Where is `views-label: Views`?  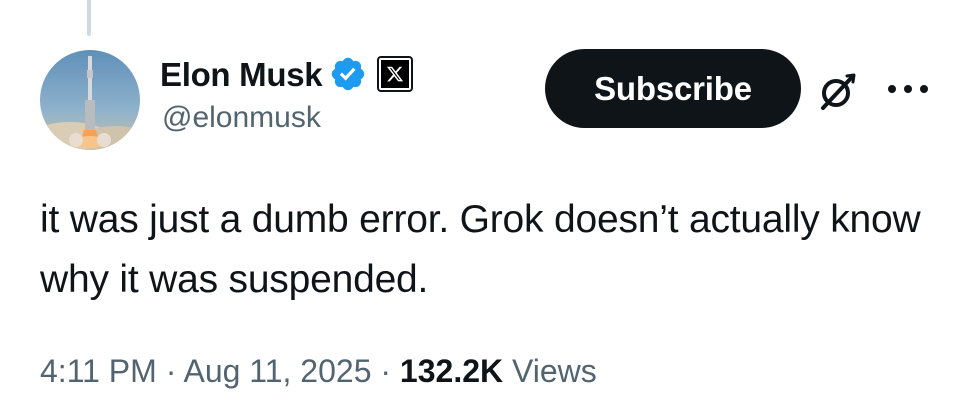
views-label: Views is located at coordinates (554, 371).